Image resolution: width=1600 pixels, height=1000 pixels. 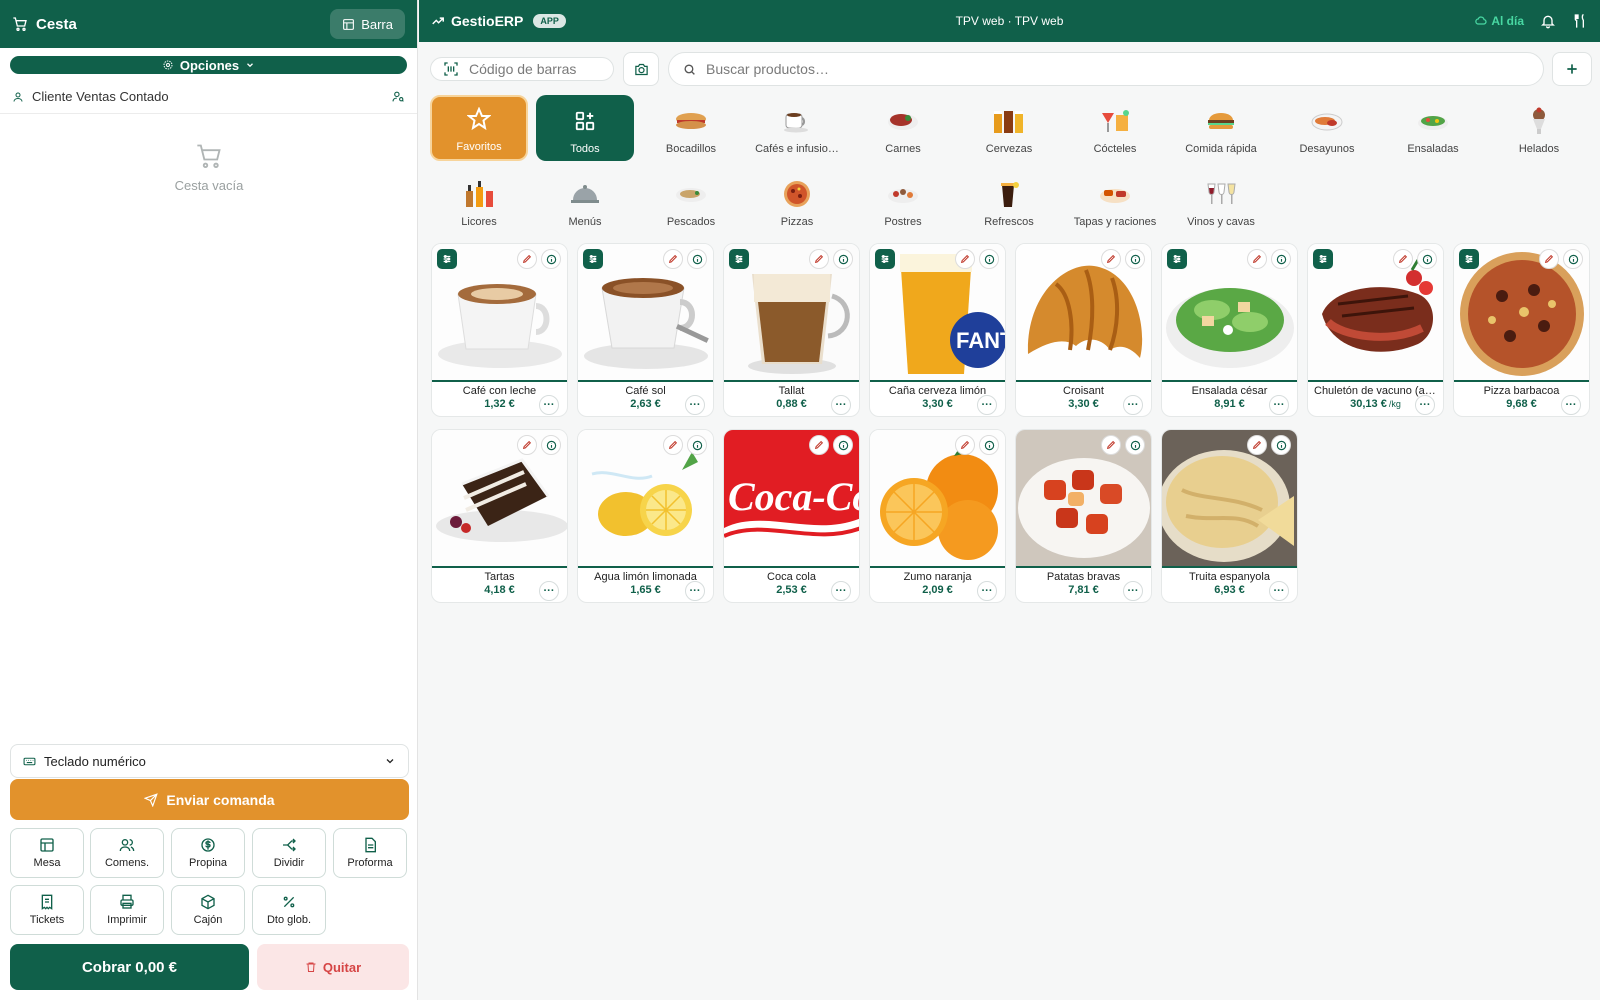 I want to click on product-card: Patatas bravas 7,81 € ···, so click(x=1083, y=516).